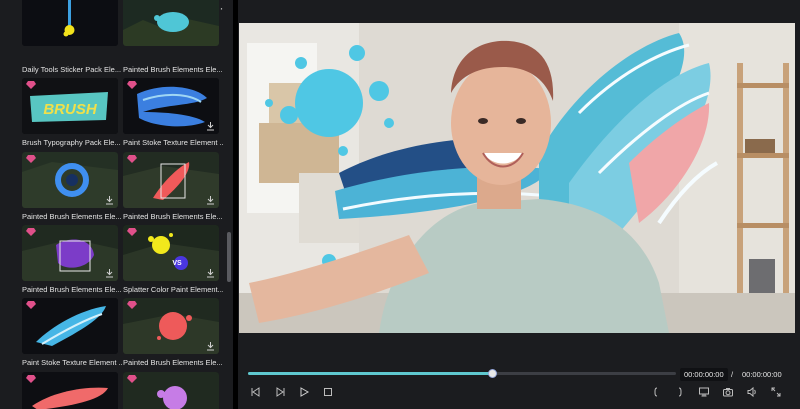  I want to click on snapshot-button, so click(728, 392).